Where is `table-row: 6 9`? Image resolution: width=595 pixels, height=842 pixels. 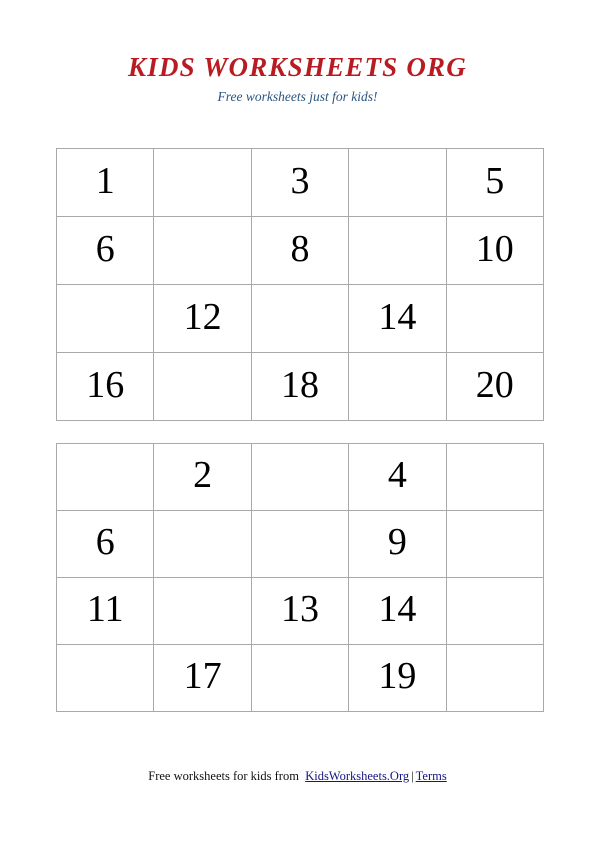 table-row: 6 9 is located at coordinates (299, 544).